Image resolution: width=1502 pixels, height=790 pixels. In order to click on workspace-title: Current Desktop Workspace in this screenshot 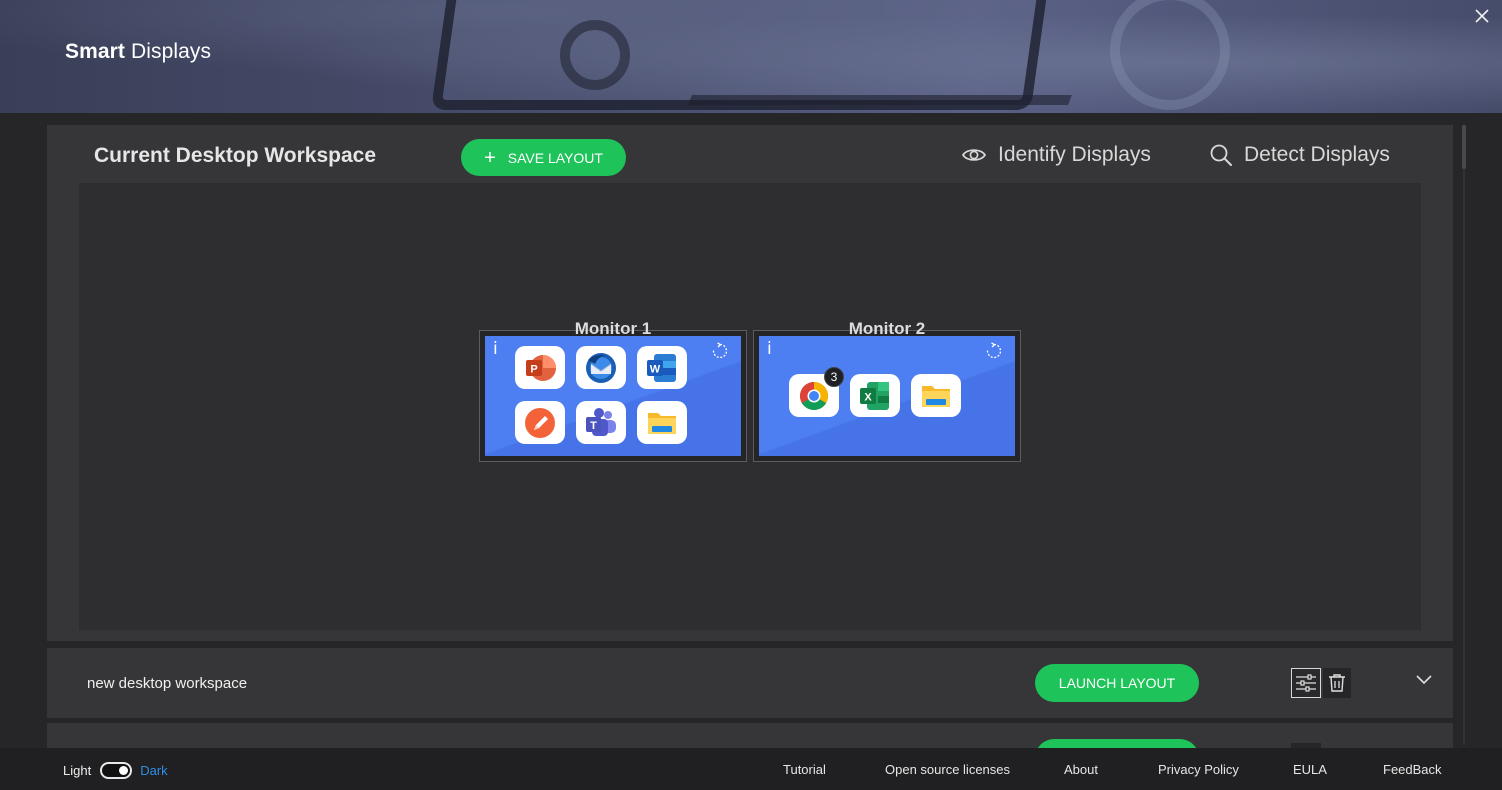, I will do `click(235, 155)`.